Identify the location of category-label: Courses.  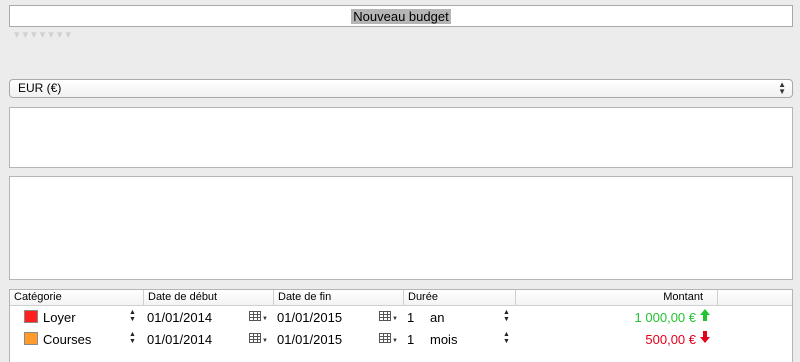
(67, 339).